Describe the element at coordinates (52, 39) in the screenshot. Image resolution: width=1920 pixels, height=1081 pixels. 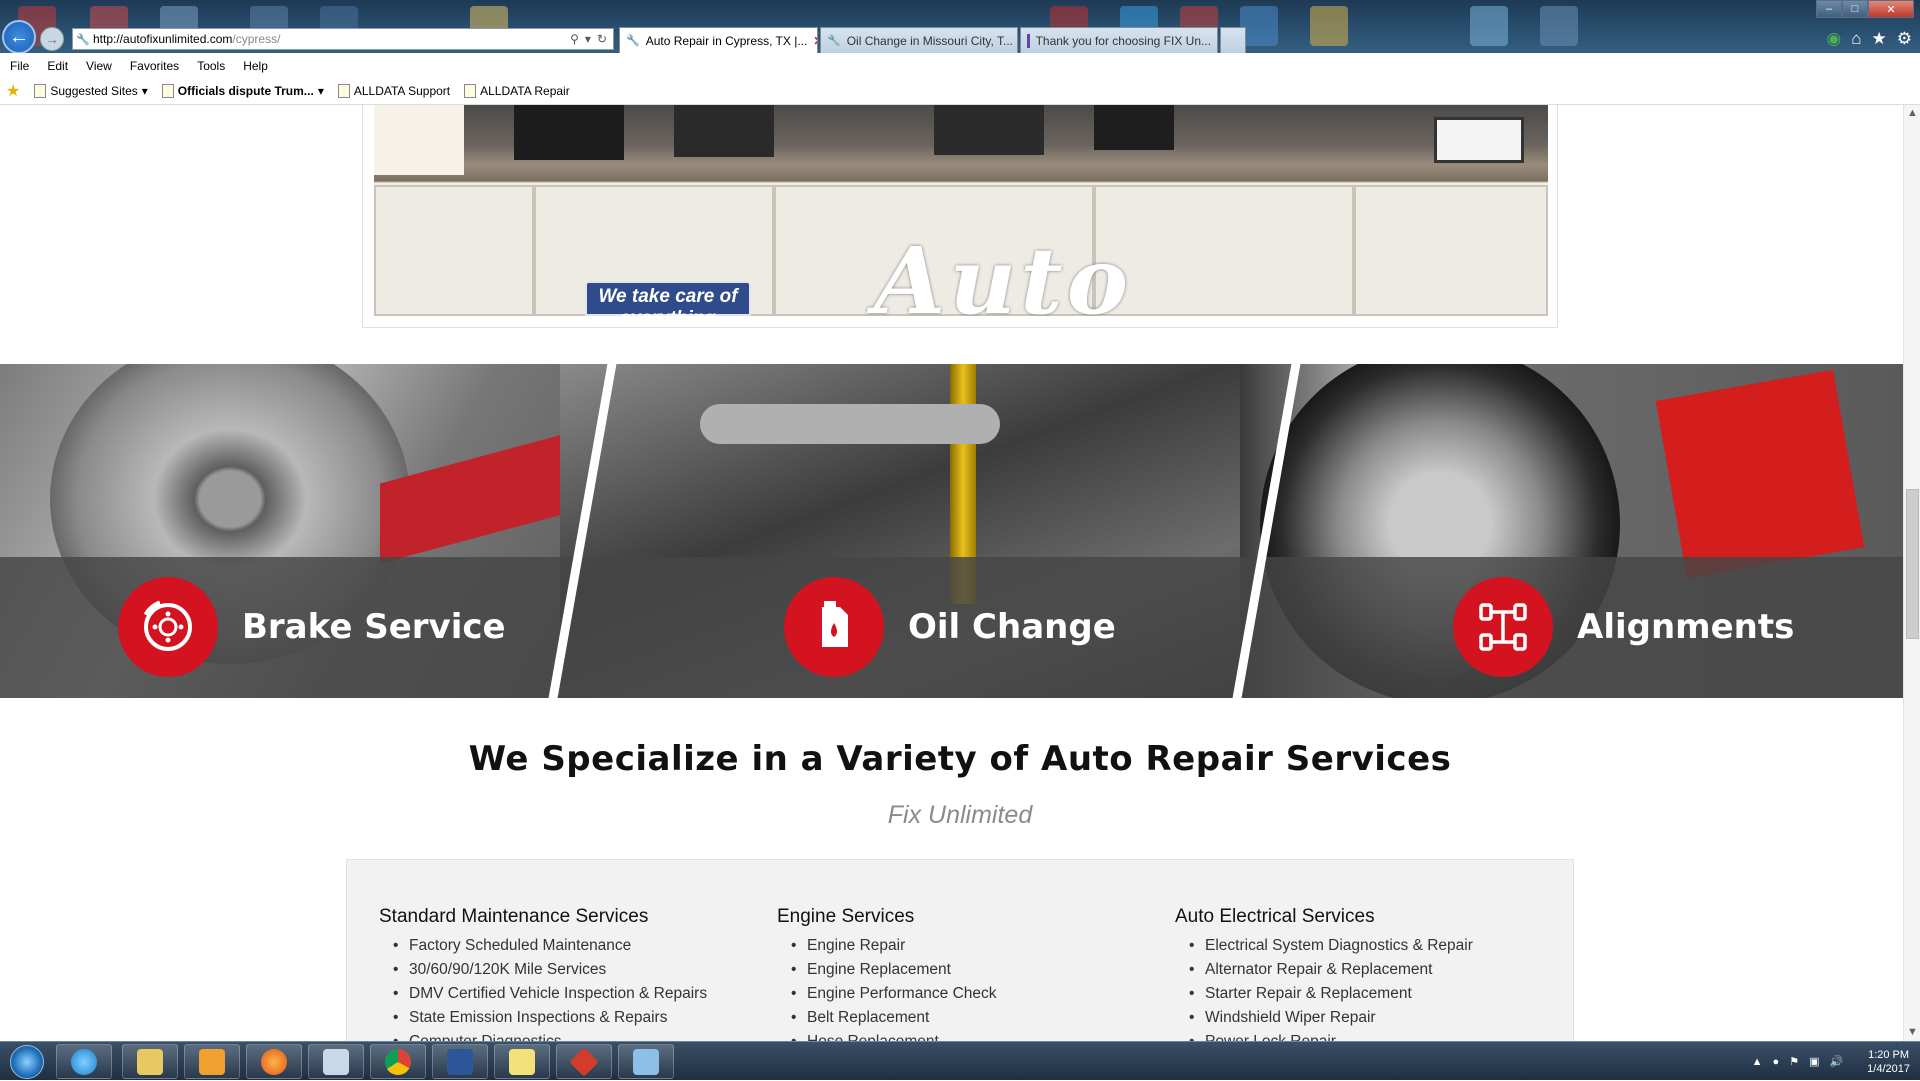
I see `forward-button: →` at that location.